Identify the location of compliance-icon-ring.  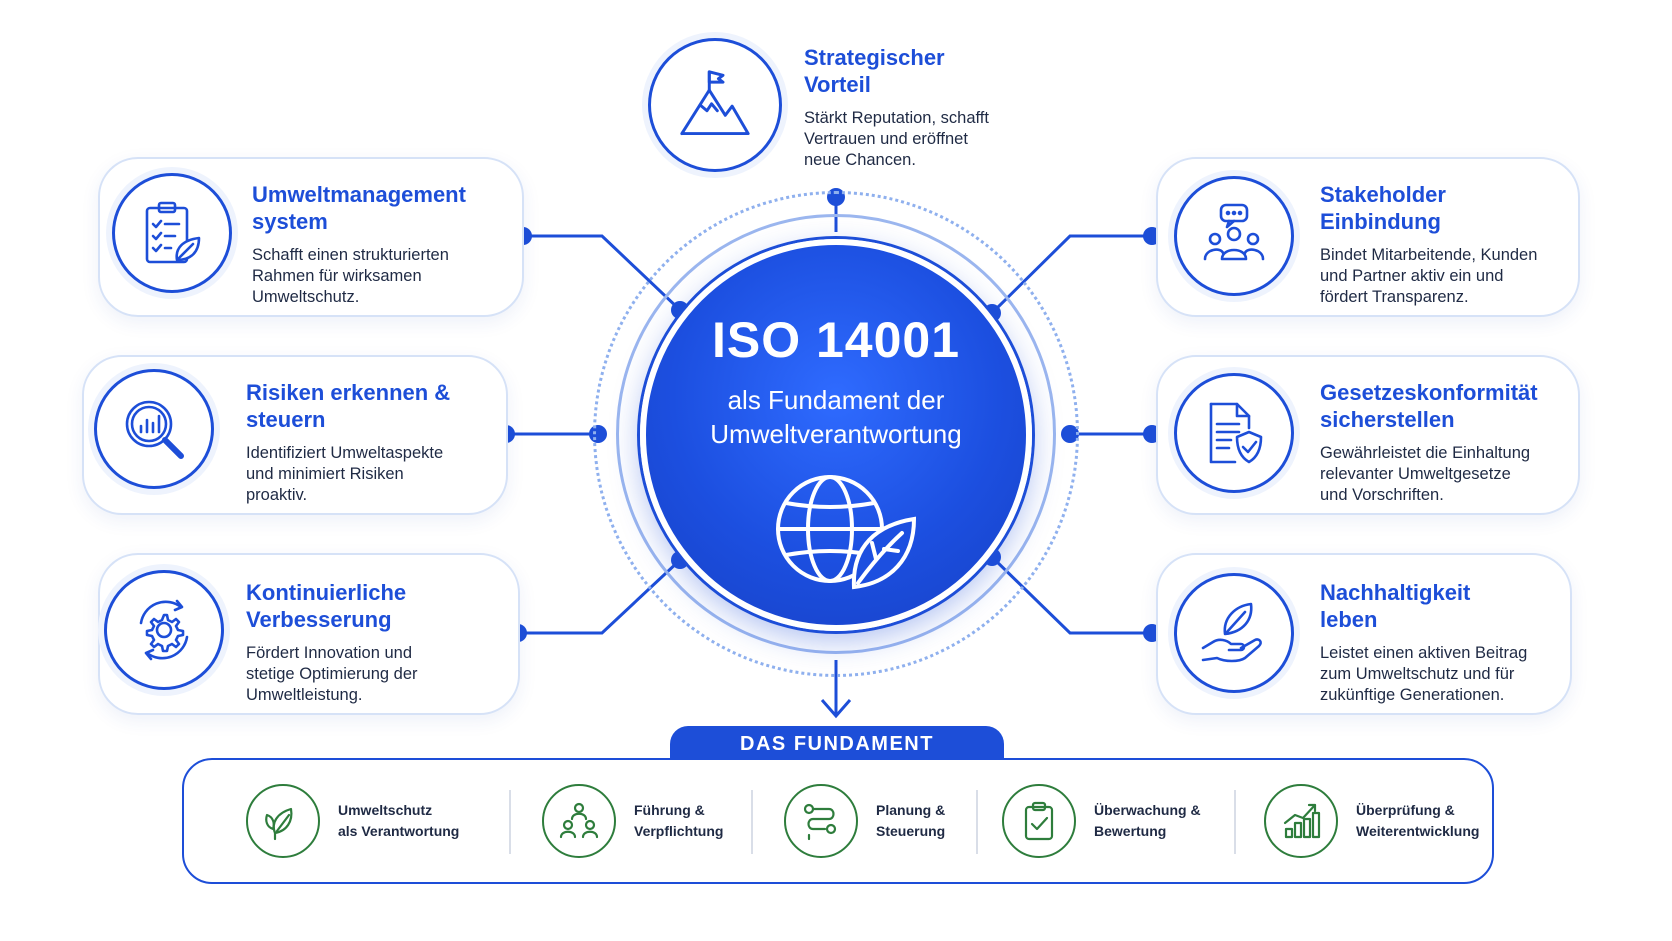
(1234, 433).